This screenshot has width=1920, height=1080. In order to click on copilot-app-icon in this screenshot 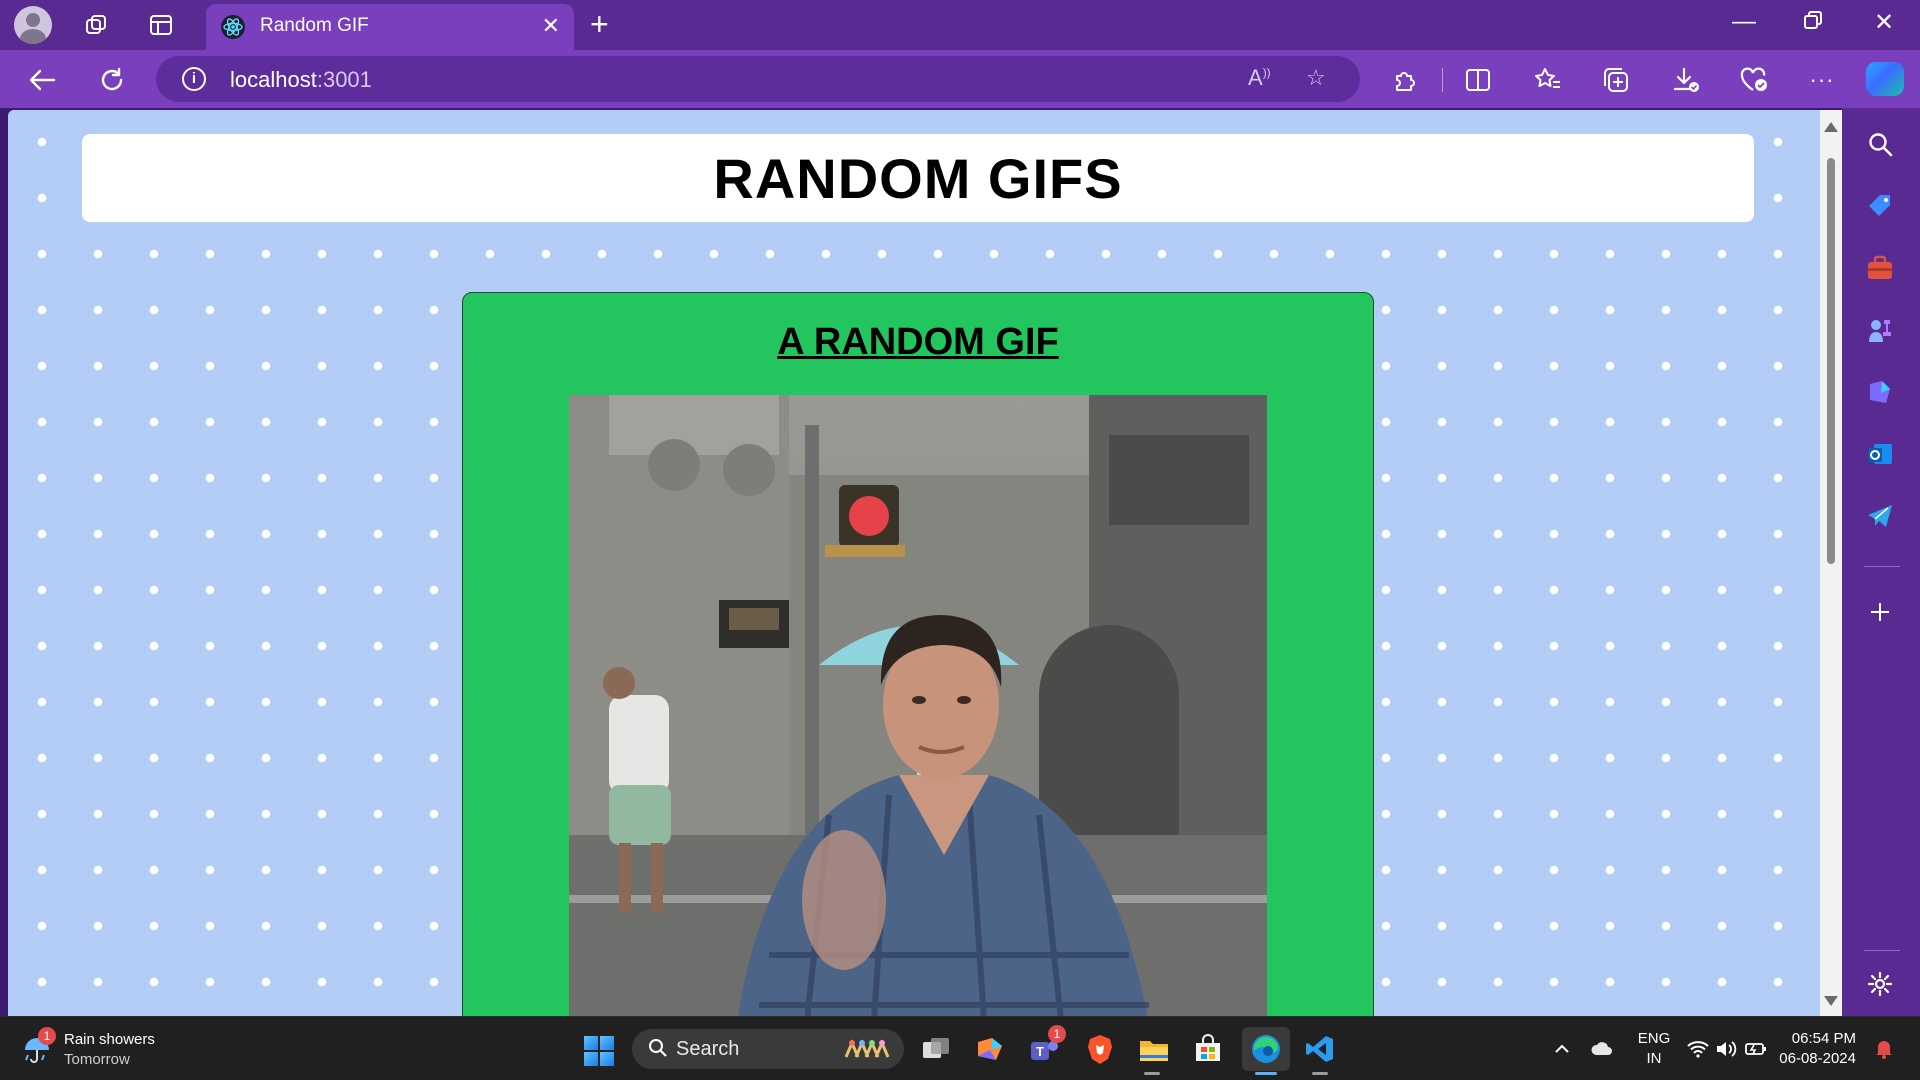, I will do `click(990, 1049)`.